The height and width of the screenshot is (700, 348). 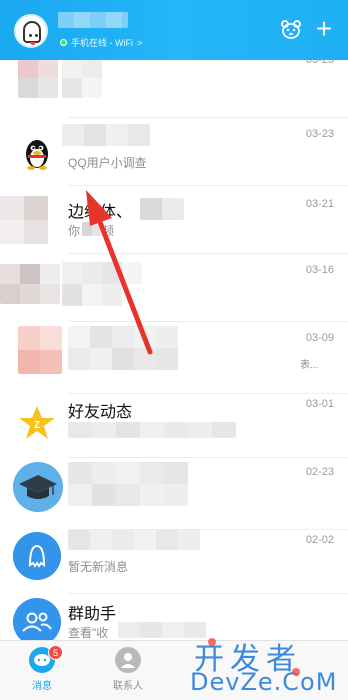 I want to click on unread-badge: 5, so click(x=55, y=652).